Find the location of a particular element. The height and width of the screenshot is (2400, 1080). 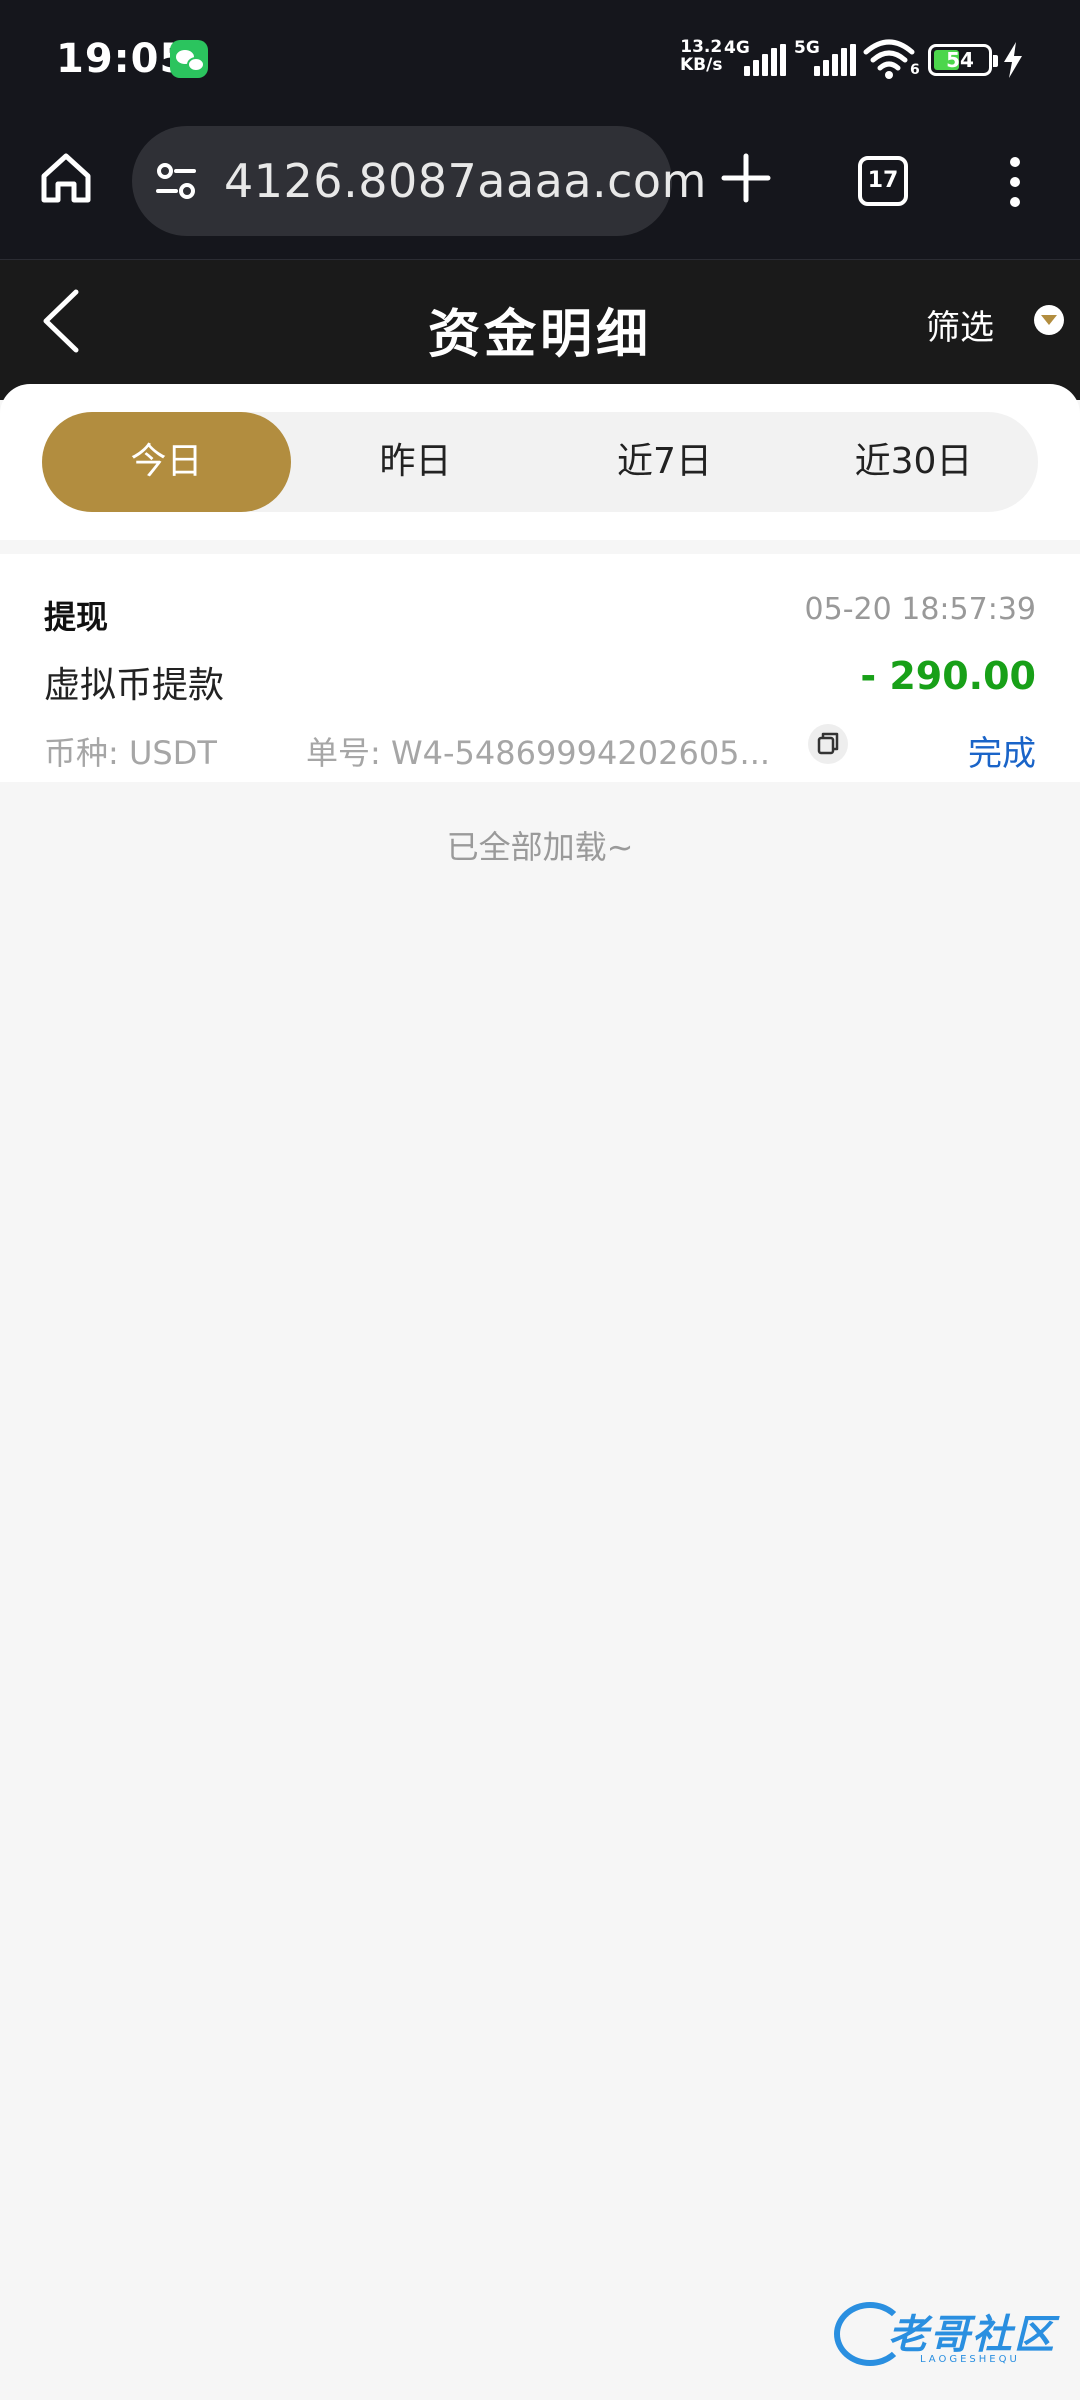

watermark-text: 老哥社区 is located at coordinates (972, 2335).